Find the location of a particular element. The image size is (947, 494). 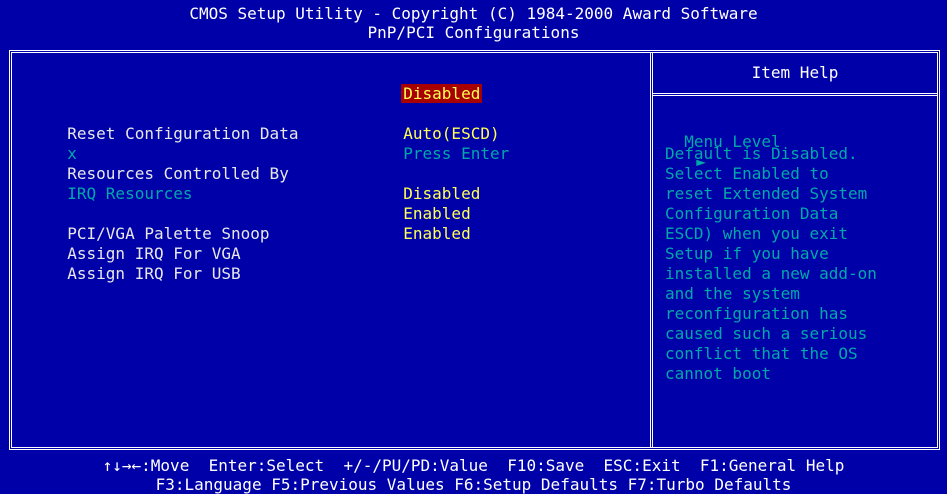

help-text-line: Default is Disabled. is located at coordinates (761, 153).